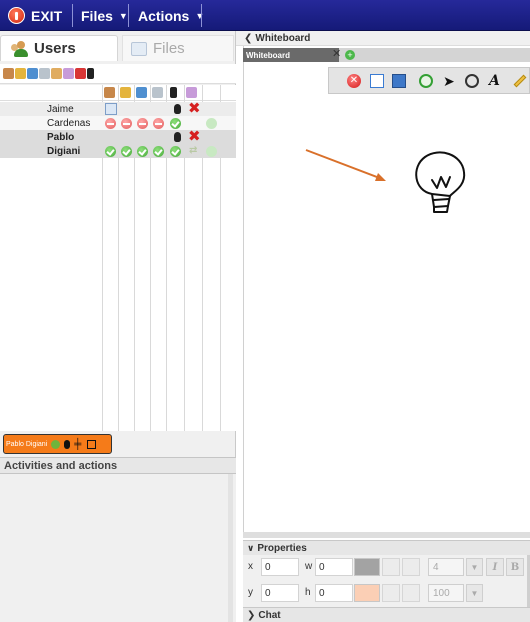 The height and width of the screenshot is (622, 530). Describe the element at coordinates (282, 548) in the screenshot. I see `properties-title: Properties` at that location.